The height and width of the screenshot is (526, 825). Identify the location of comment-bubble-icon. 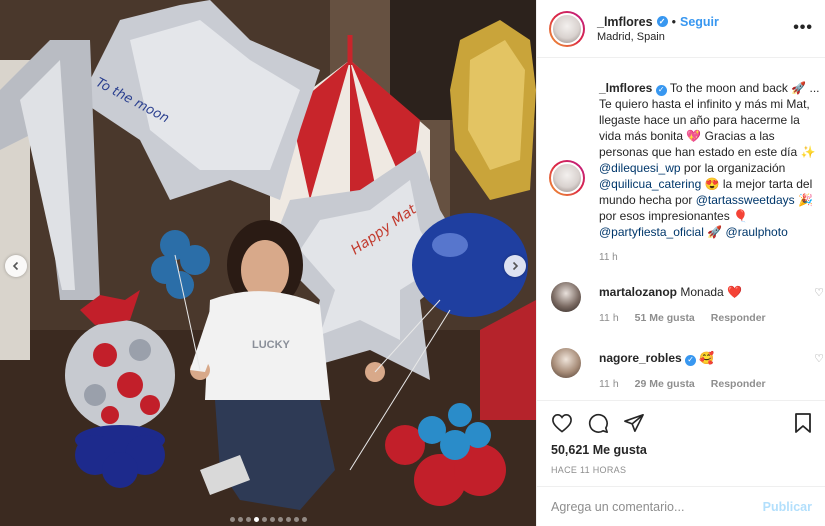
(598, 423).